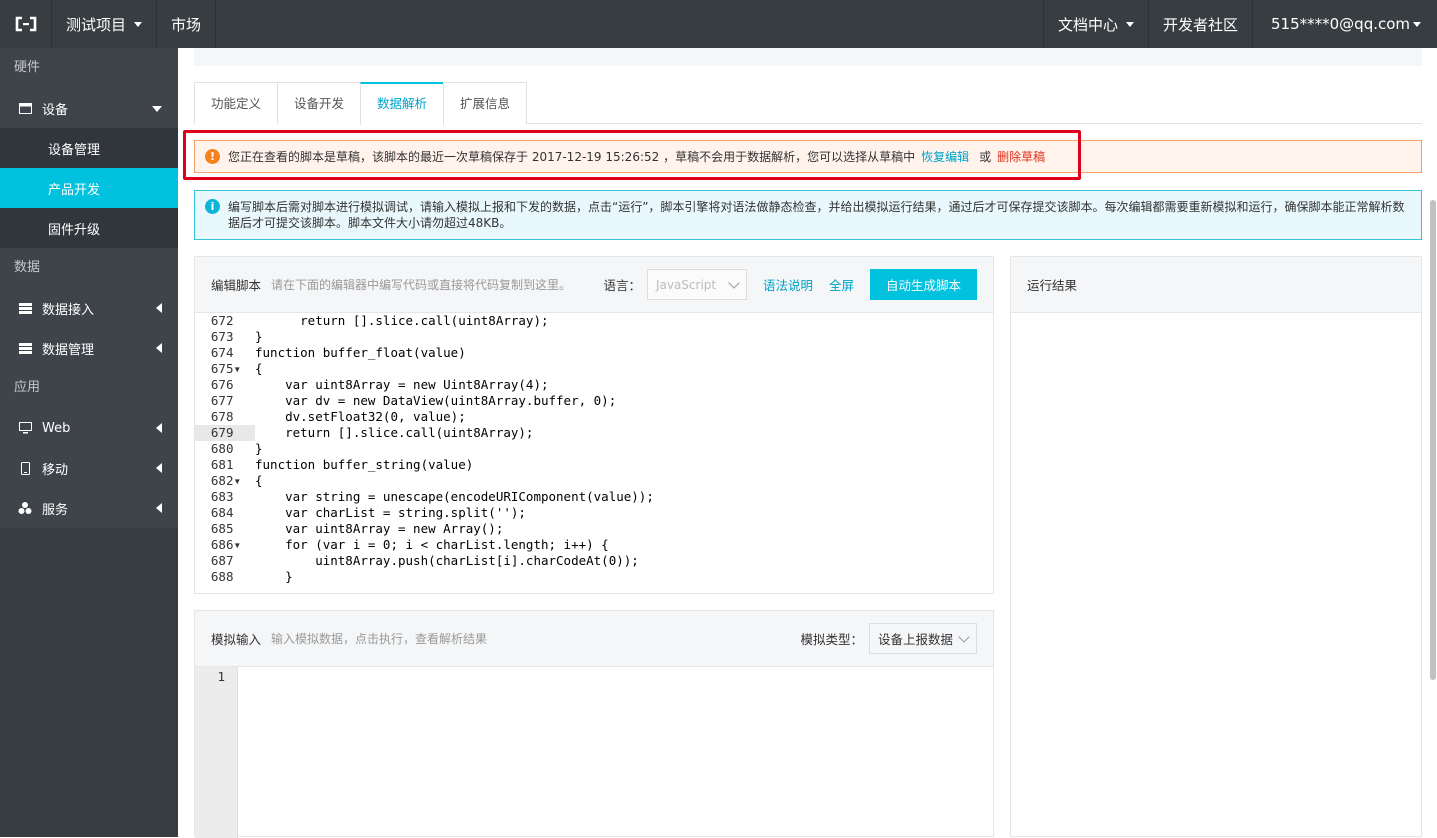 This screenshot has height=838, width=1437. What do you see at coordinates (89, 308) in the screenshot?
I see `sidebar-item-data-ingest: 数据接入` at bounding box center [89, 308].